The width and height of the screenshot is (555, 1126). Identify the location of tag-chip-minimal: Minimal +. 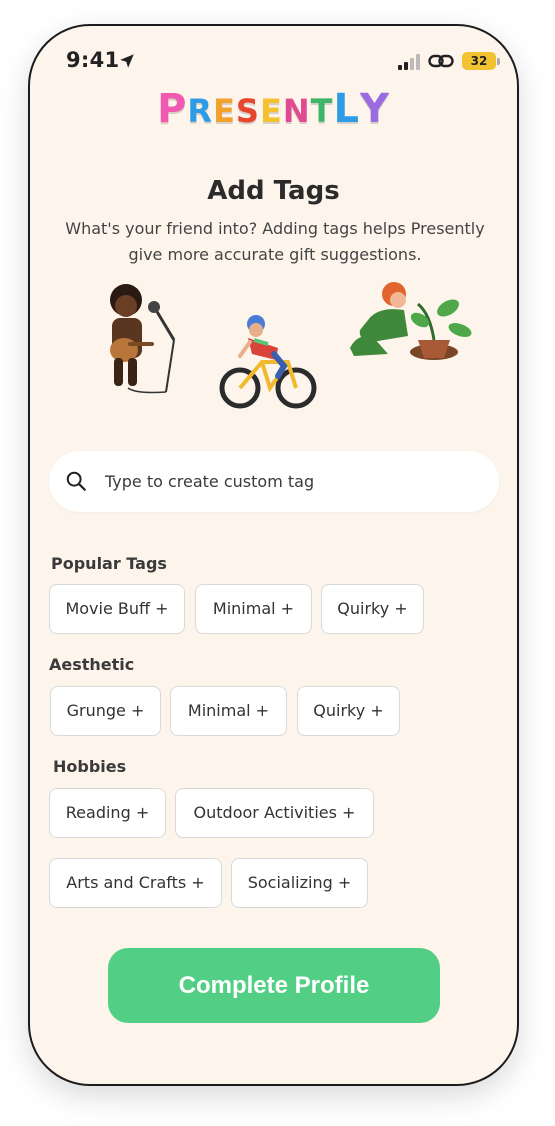
(253, 609).